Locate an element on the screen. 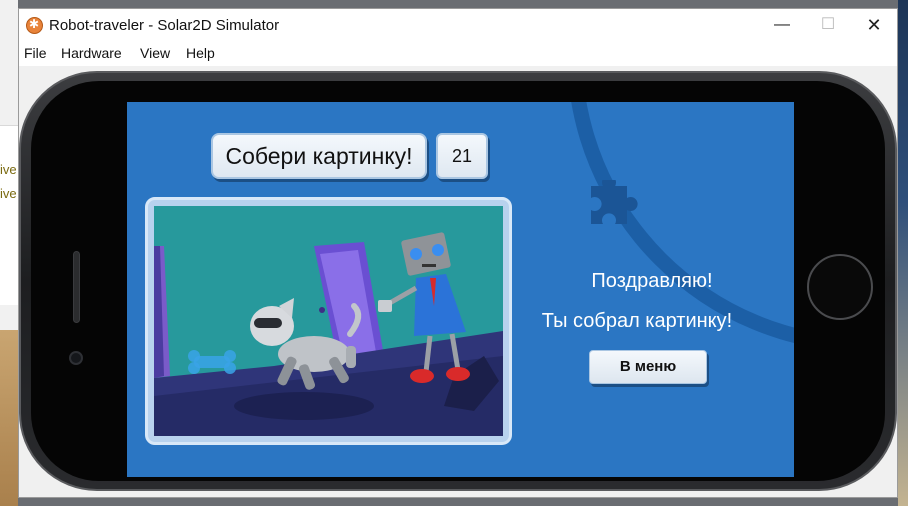 The height and width of the screenshot is (506, 908). menu-file: File is located at coordinates (35, 53).